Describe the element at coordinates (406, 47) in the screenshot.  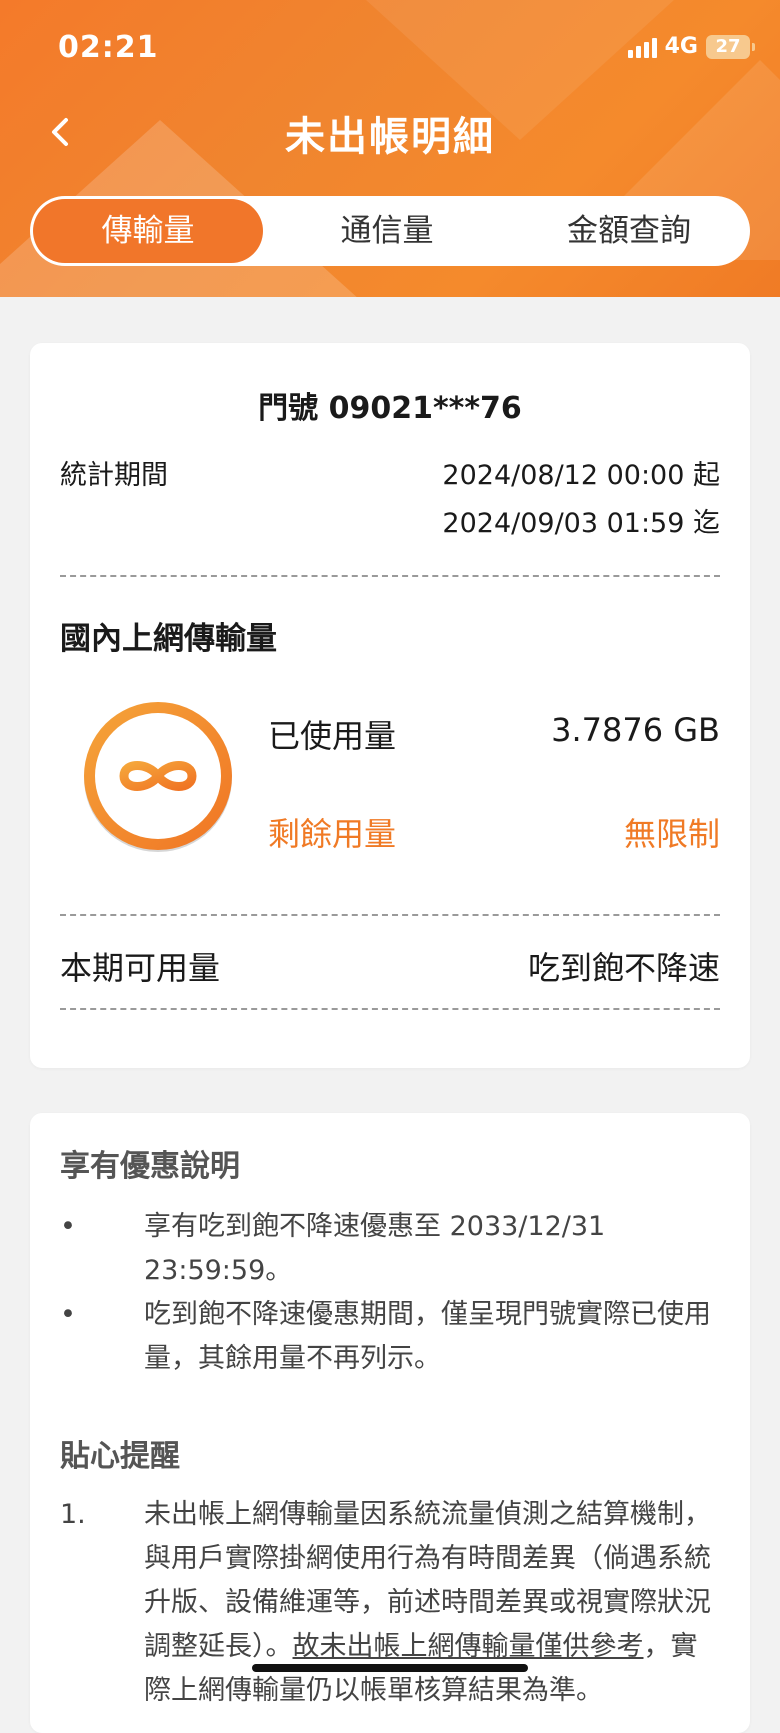
I see `status-bar: 02:21 4G 27` at that location.